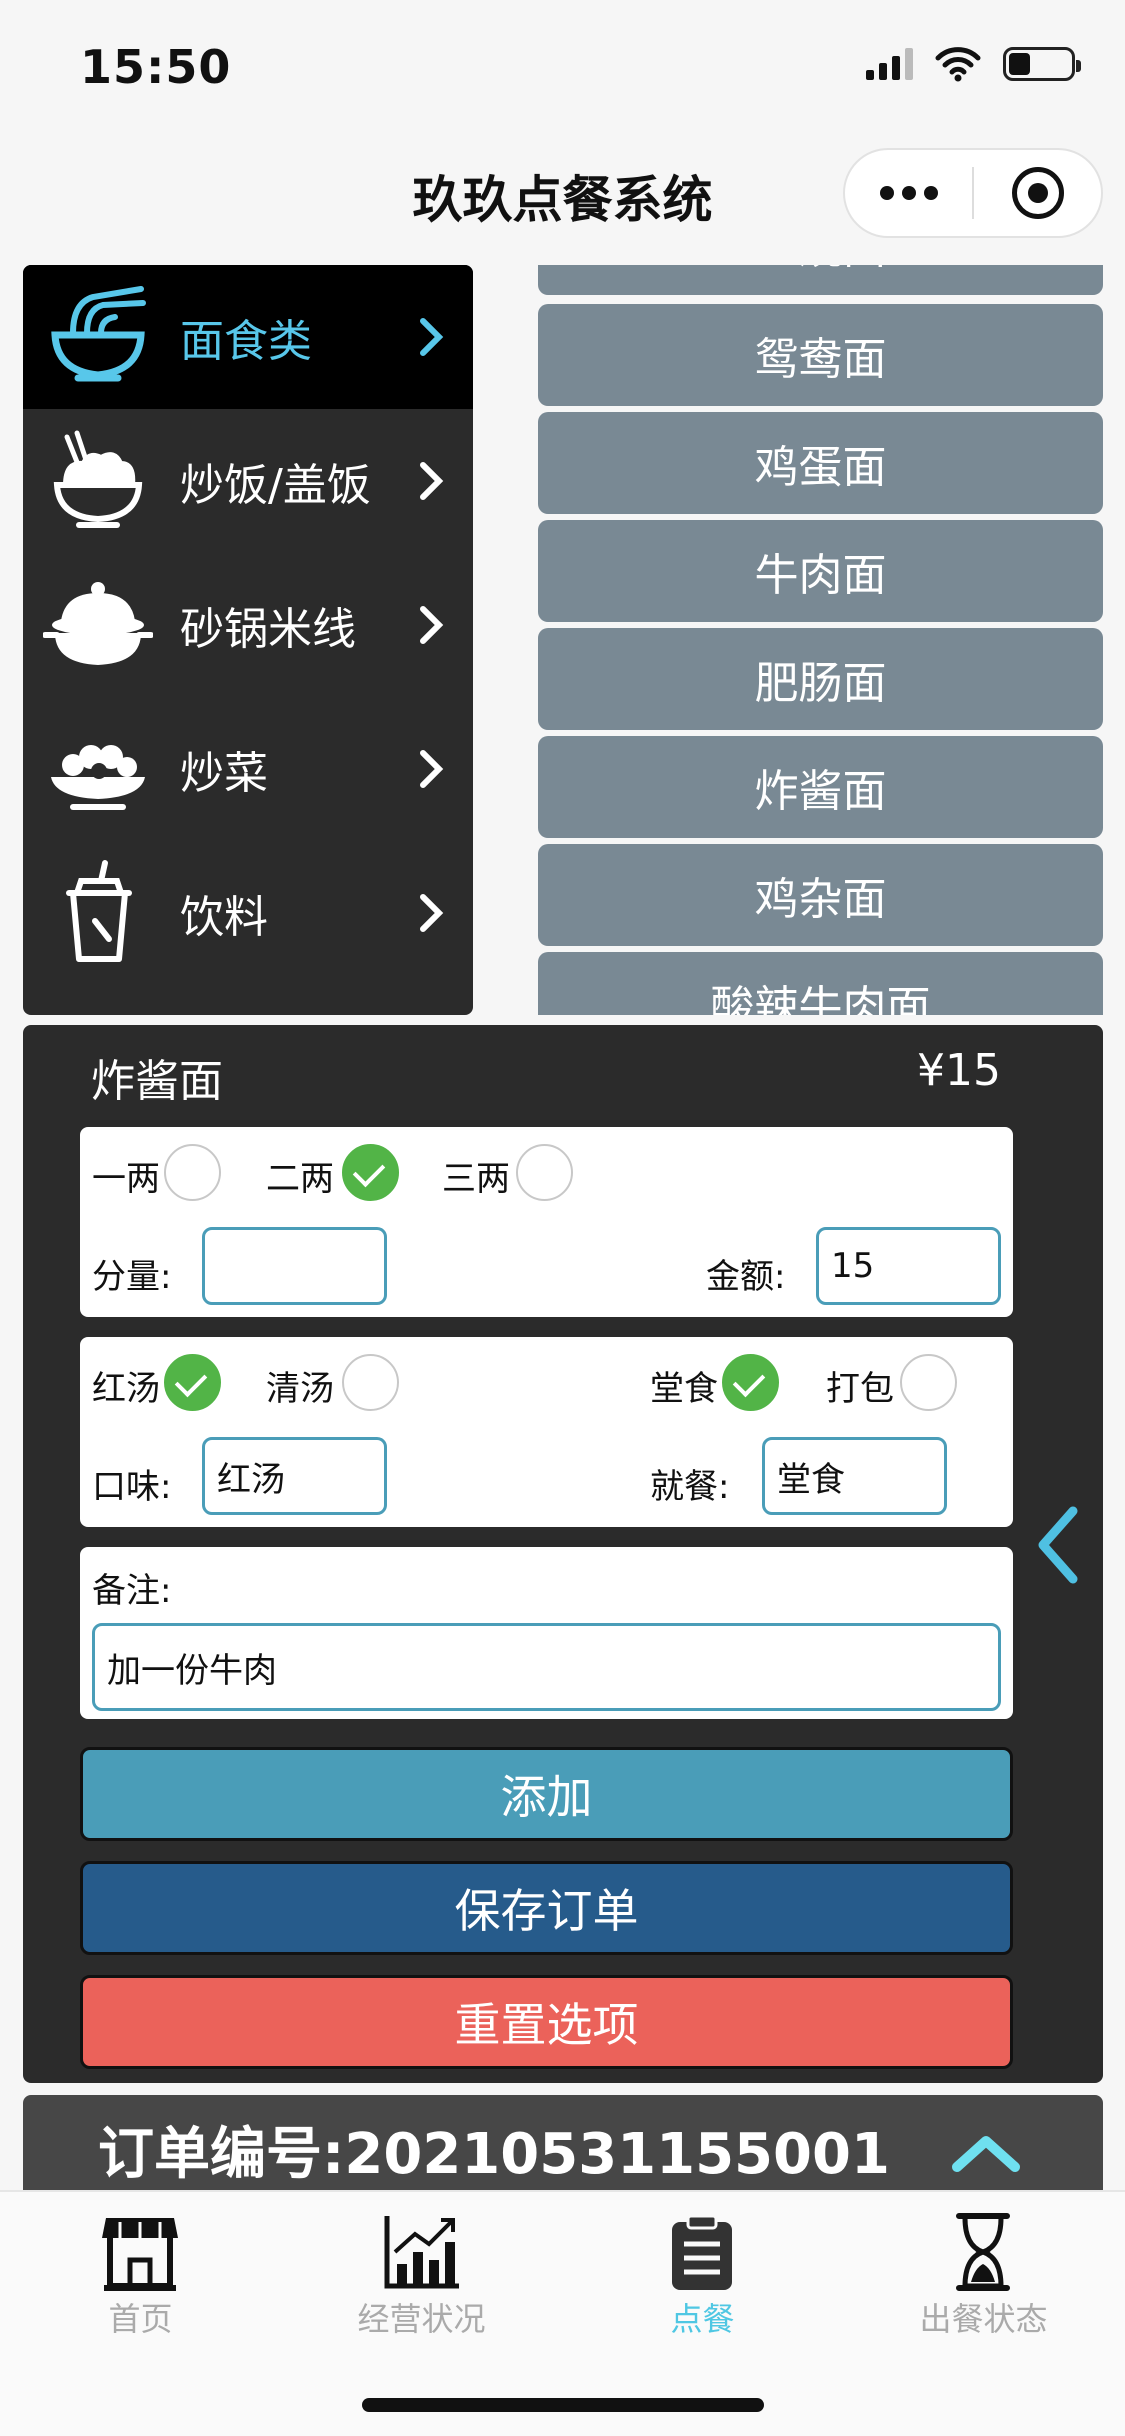 This screenshot has height=2436, width=1125. Describe the element at coordinates (126, 1389) in the screenshot. I see `soup-option-label: 红汤` at that location.